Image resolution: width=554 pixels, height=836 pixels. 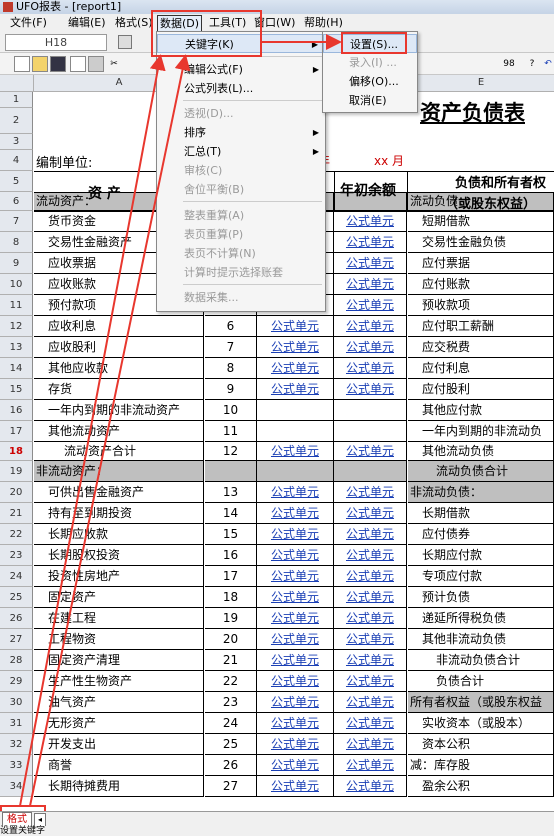 I want to click on liability-item-cell: 一年内到期的非流动负, so click(x=481, y=431).